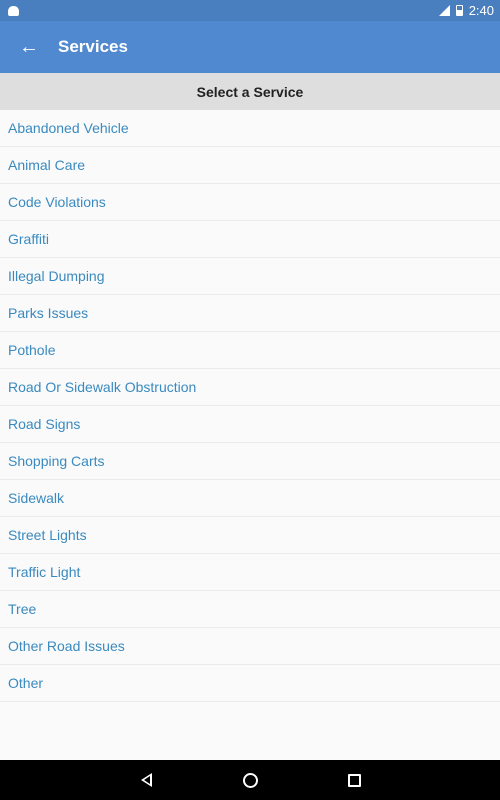  What do you see at coordinates (250, 47) in the screenshot?
I see `app-bar: ← Services` at bounding box center [250, 47].